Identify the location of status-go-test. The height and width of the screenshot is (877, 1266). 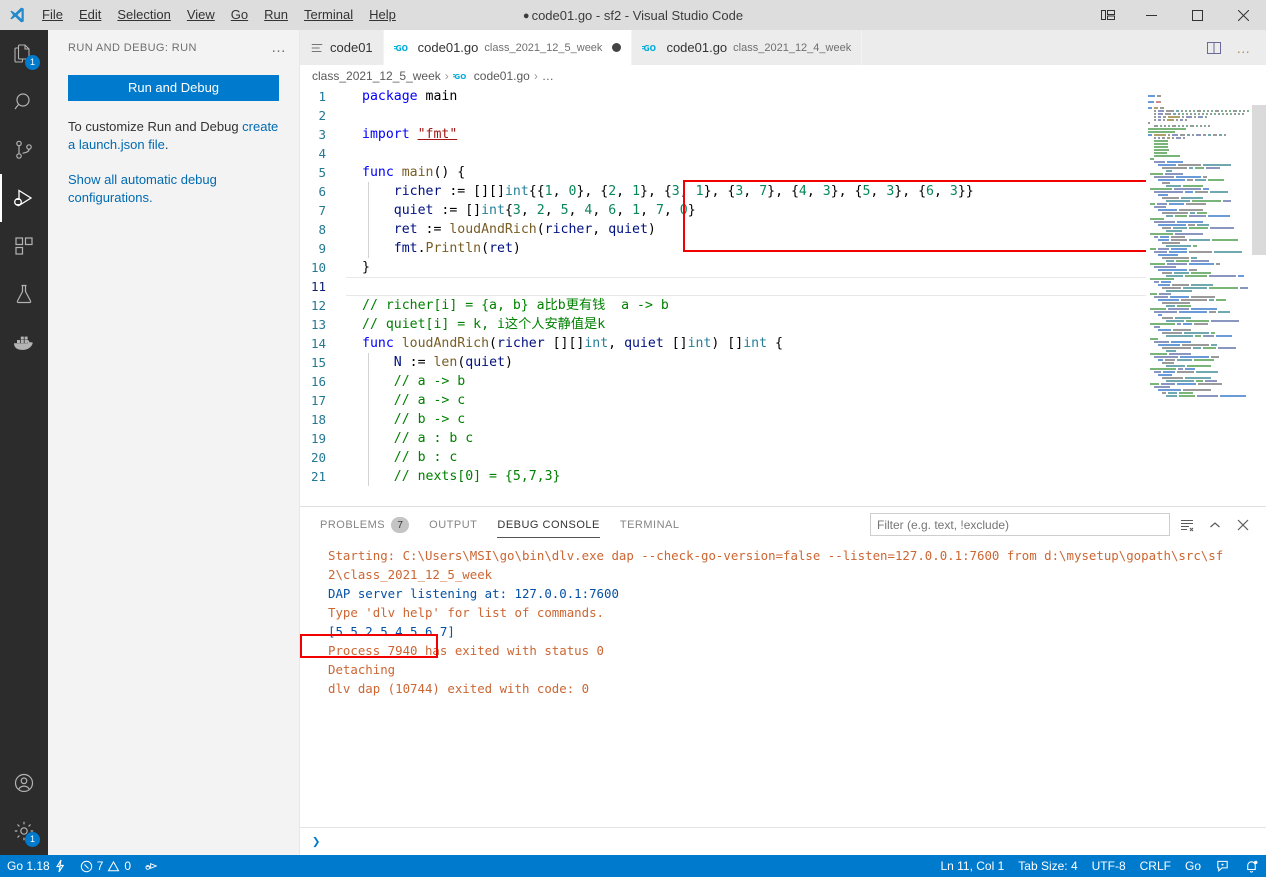
(152, 866).